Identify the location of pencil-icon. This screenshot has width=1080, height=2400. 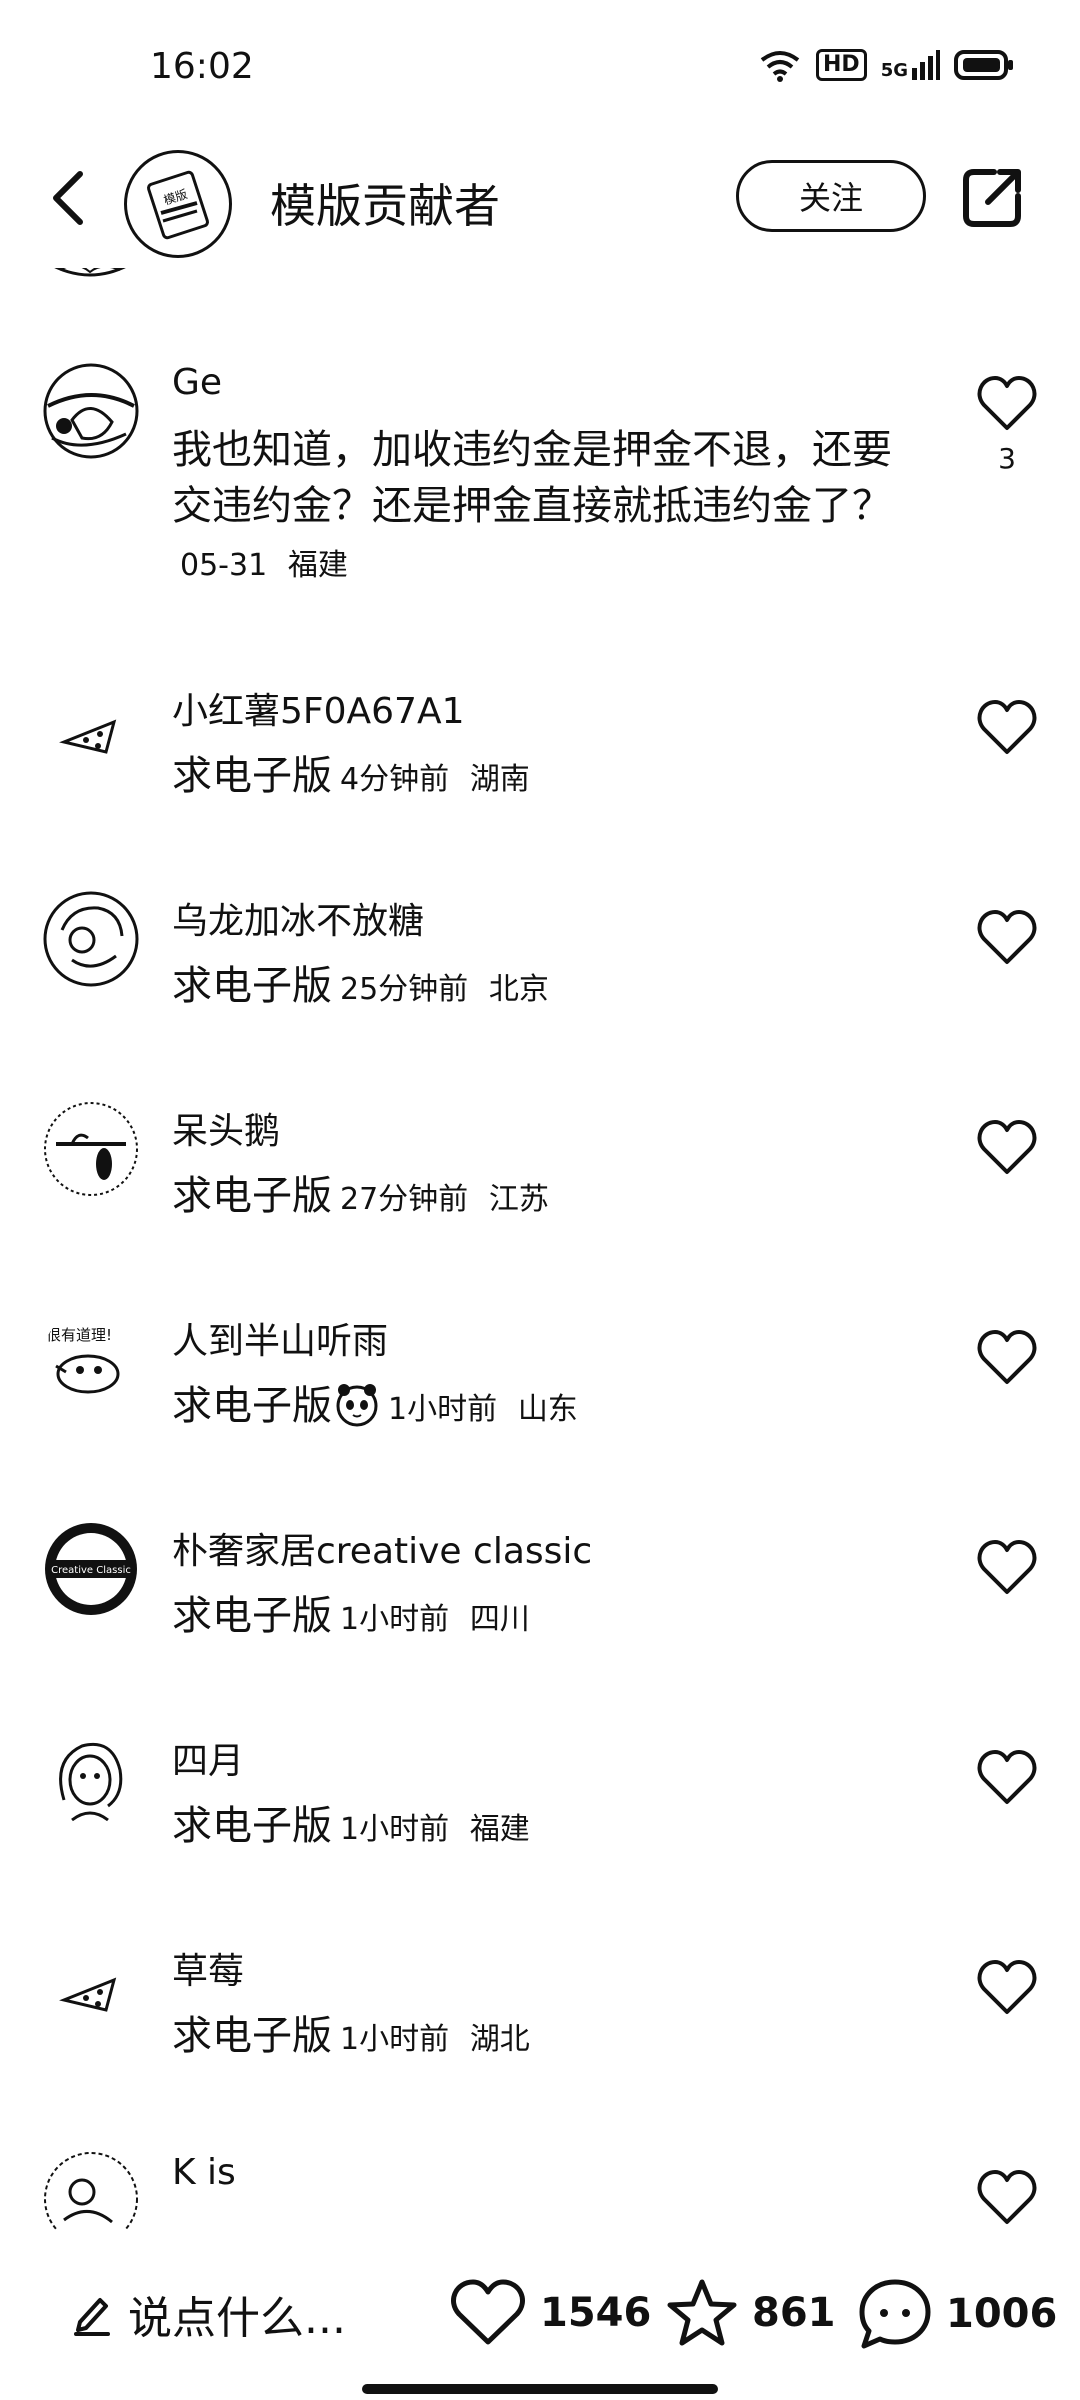
(92, 2317).